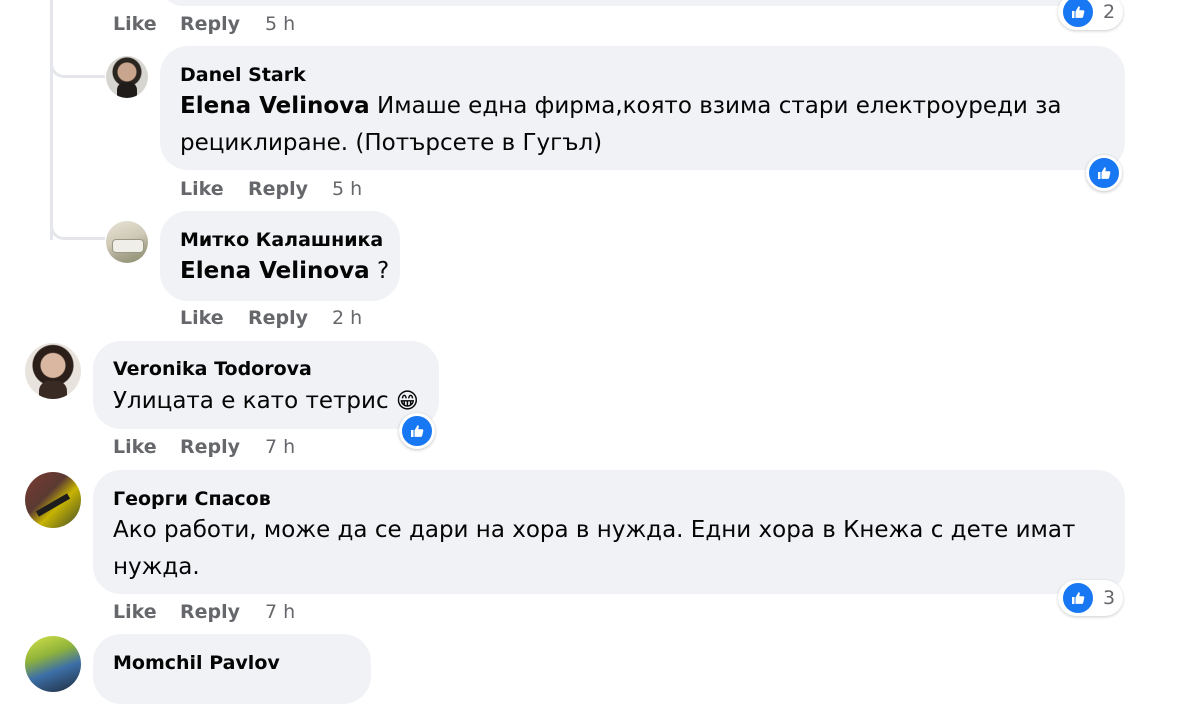 The width and height of the screenshot is (1200, 704). I want to click on grin-emoji: 😁, so click(407, 401).